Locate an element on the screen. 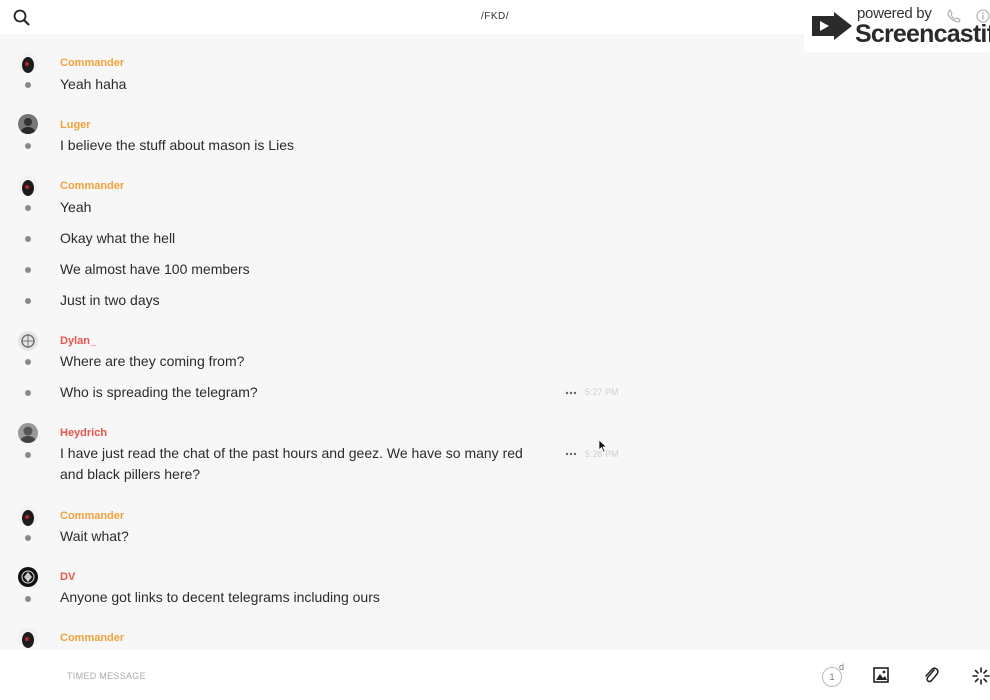  message-timestamp: 5:27 PM is located at coordinates (602, 392).